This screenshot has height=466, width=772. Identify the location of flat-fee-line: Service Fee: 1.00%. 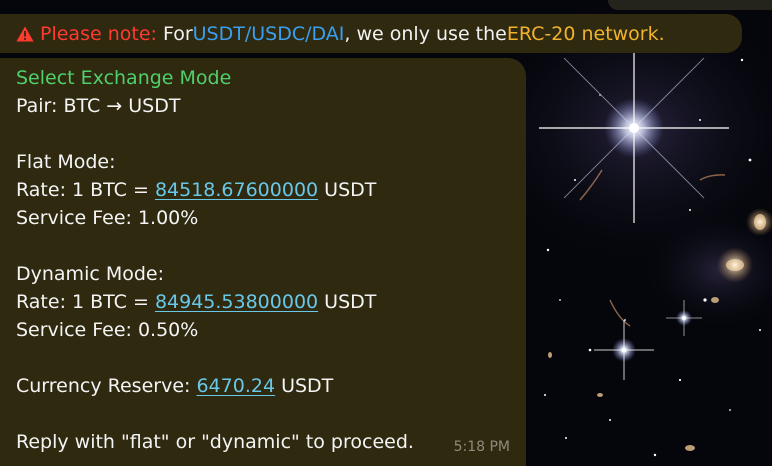
(107, 218).